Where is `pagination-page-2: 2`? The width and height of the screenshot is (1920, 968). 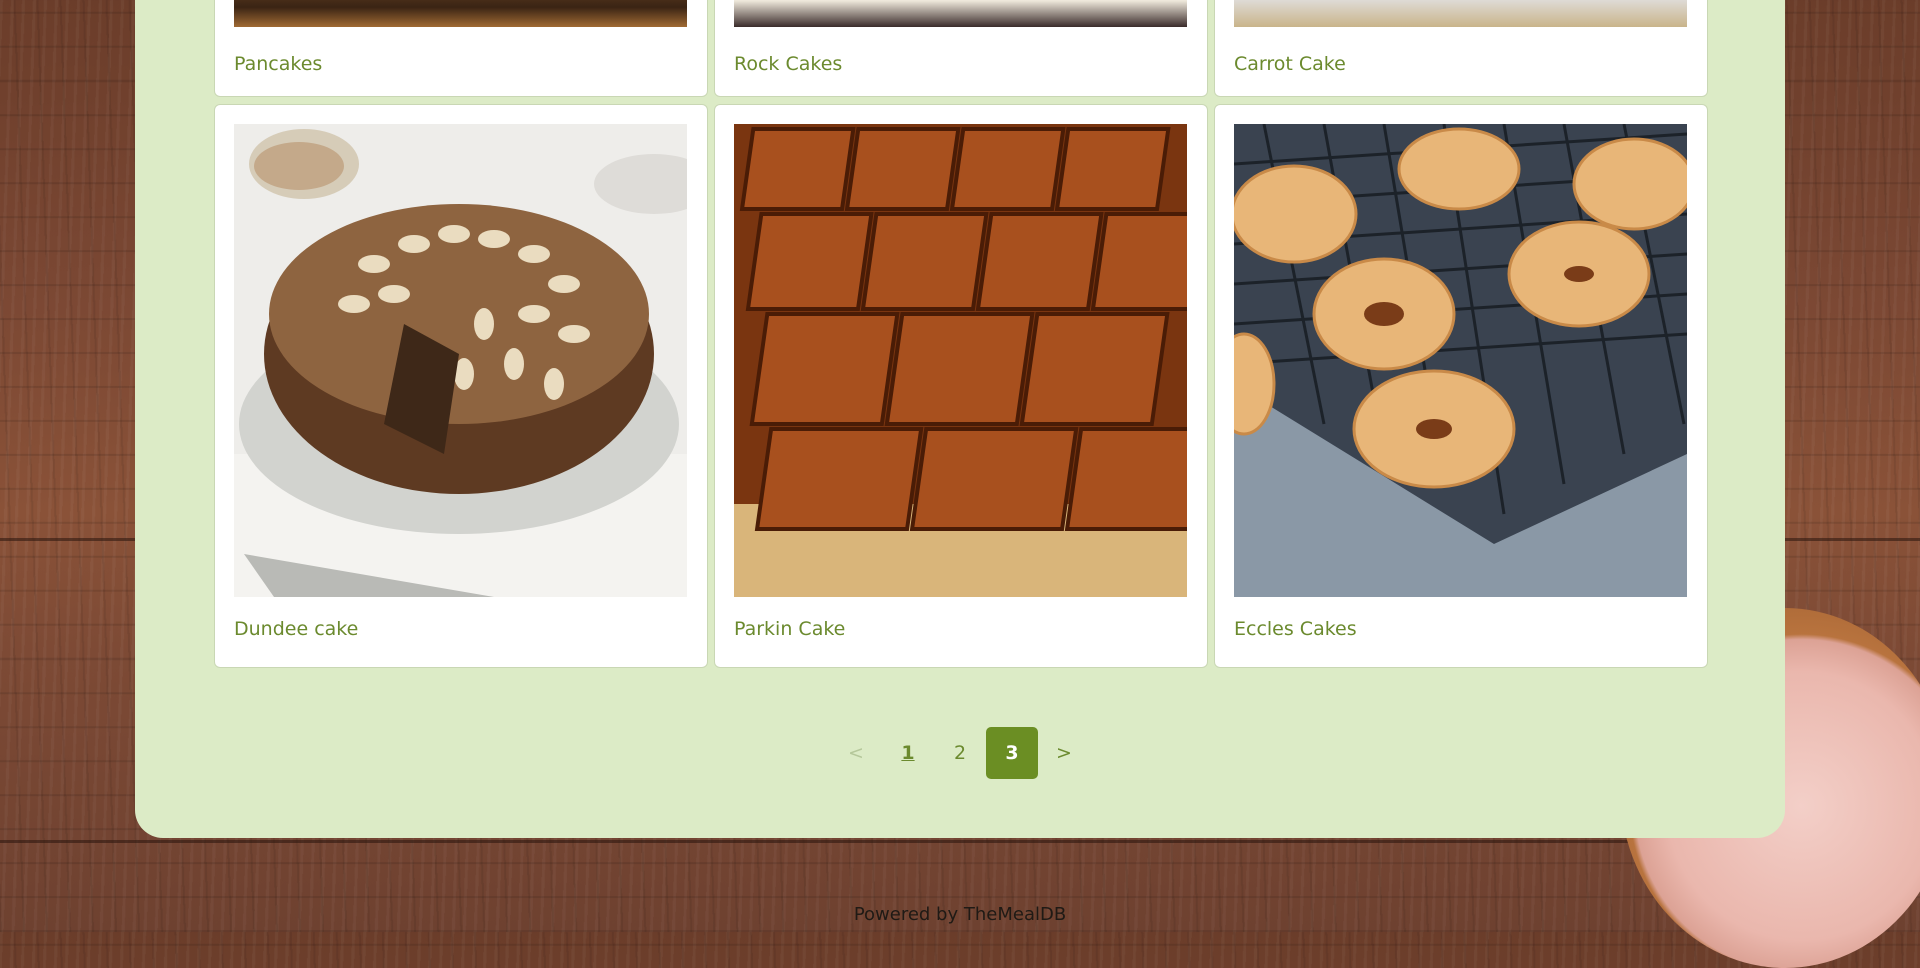 pagination-page-2: 2 is located at coordinates (960, 753).